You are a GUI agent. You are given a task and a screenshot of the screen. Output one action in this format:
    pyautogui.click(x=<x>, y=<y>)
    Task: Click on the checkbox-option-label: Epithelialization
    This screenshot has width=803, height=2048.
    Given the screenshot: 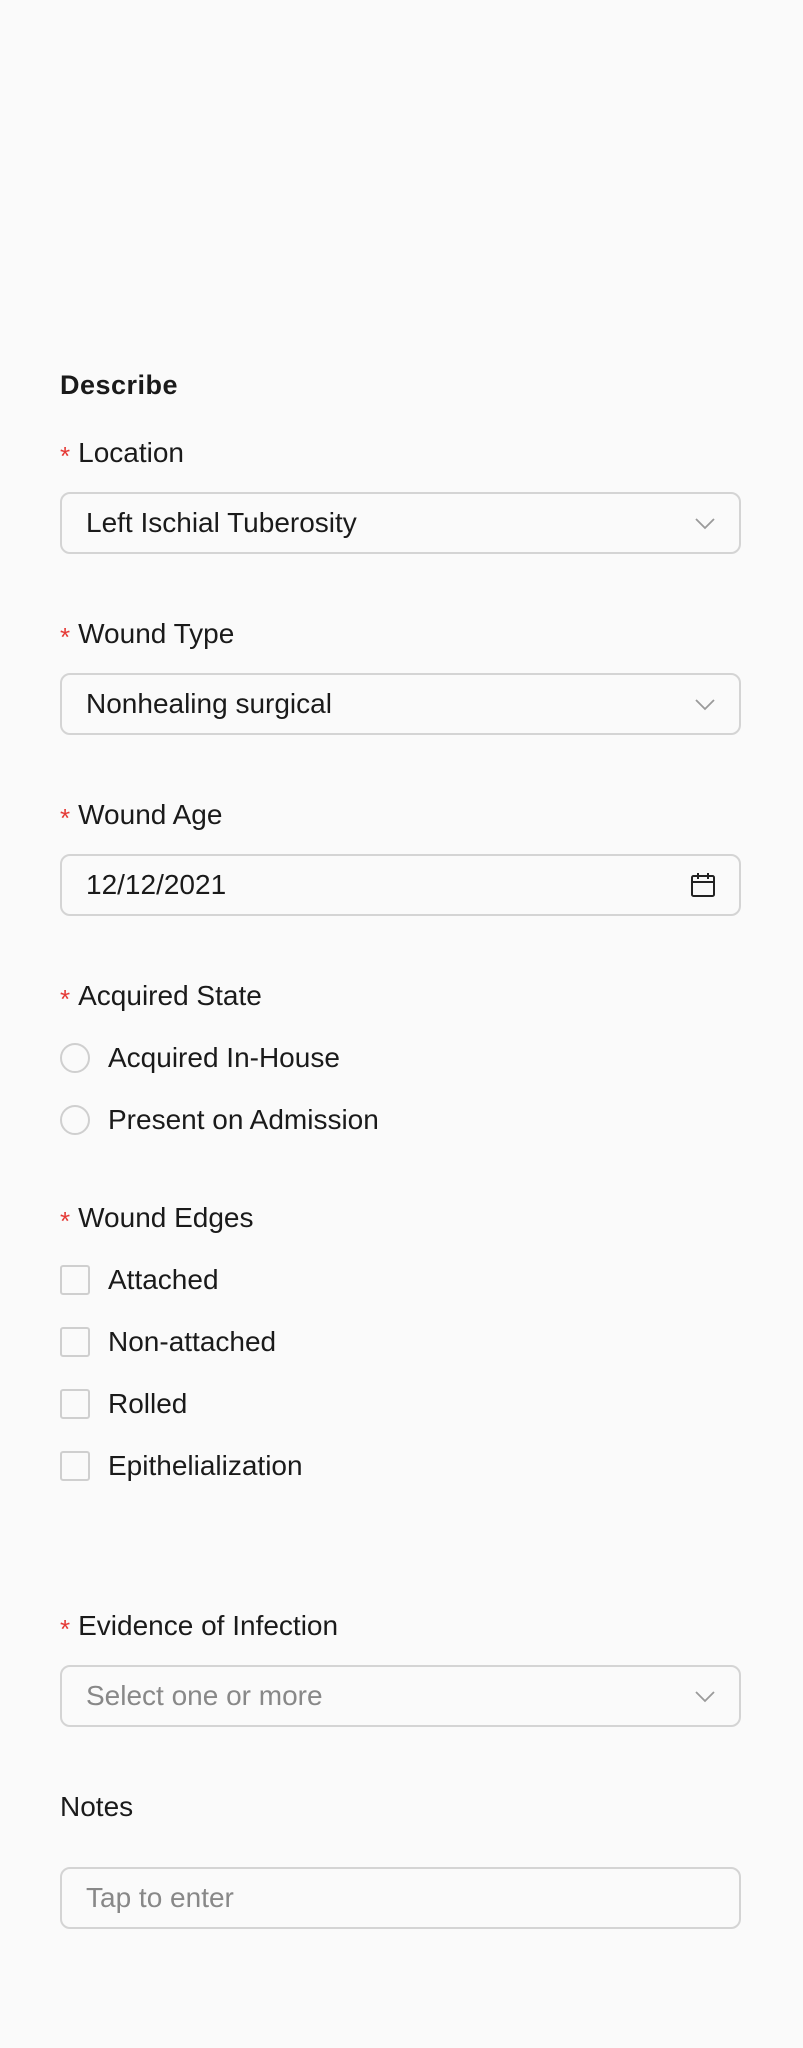 What is the action you would take?
    pyautogui.click(x=205, y=1465)
    